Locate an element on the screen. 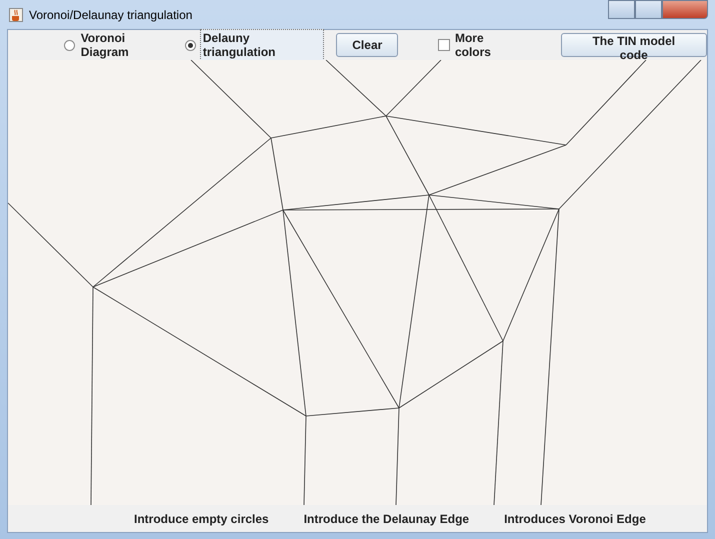 This screenshot has width=715, height=539. code-button: The TIN model code is located at coordinates (633, 45).